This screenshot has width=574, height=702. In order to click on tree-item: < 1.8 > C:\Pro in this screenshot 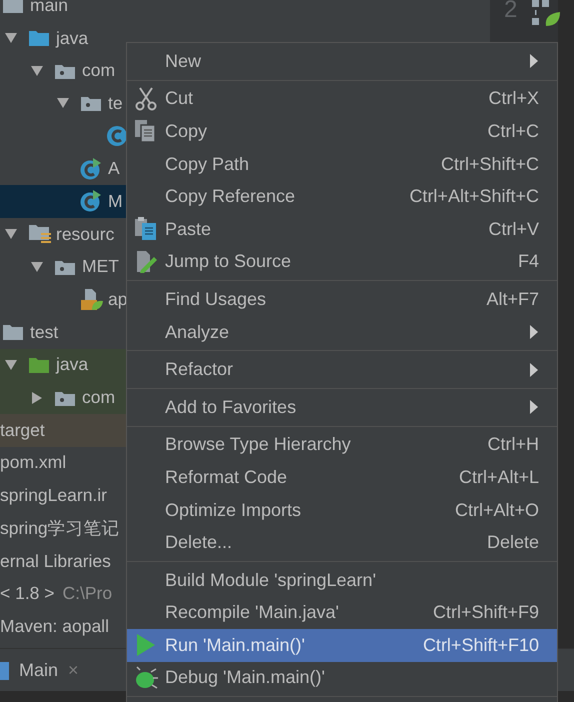, I will do `click(63, 593)`.